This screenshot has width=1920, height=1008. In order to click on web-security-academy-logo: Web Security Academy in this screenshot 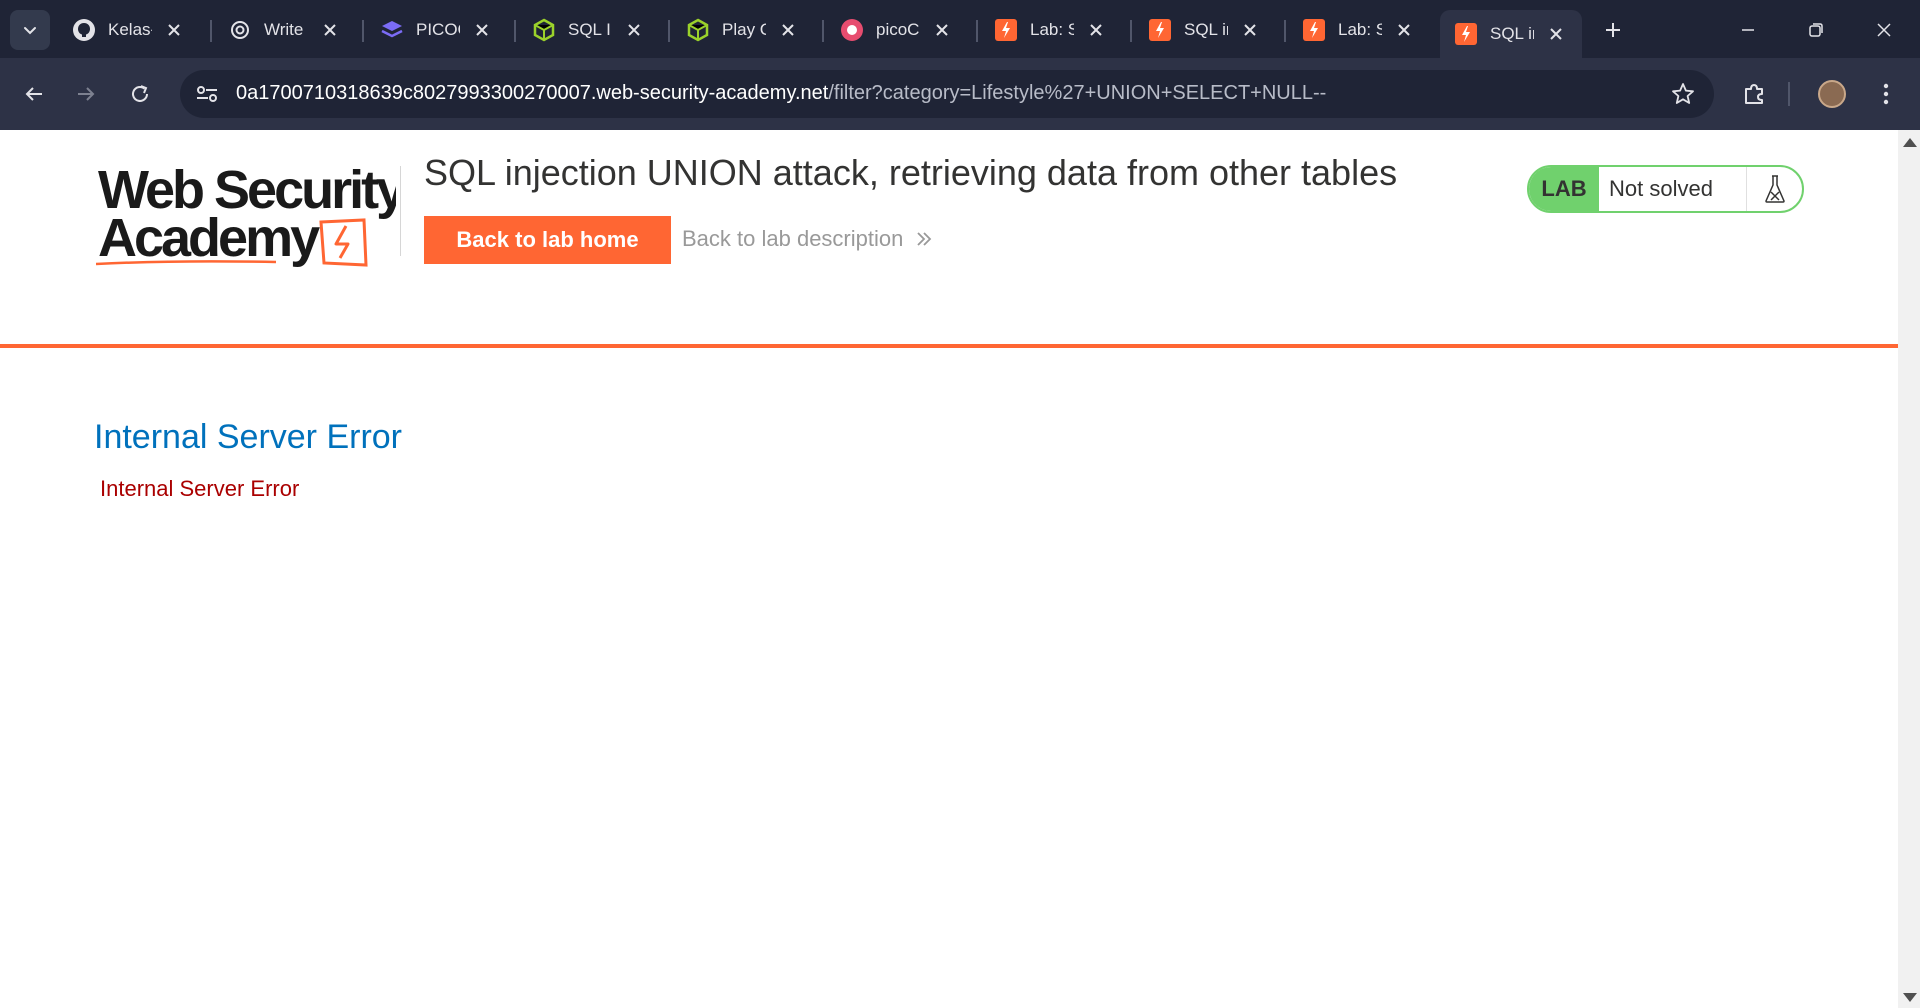, I will do `click(252, 215)`.